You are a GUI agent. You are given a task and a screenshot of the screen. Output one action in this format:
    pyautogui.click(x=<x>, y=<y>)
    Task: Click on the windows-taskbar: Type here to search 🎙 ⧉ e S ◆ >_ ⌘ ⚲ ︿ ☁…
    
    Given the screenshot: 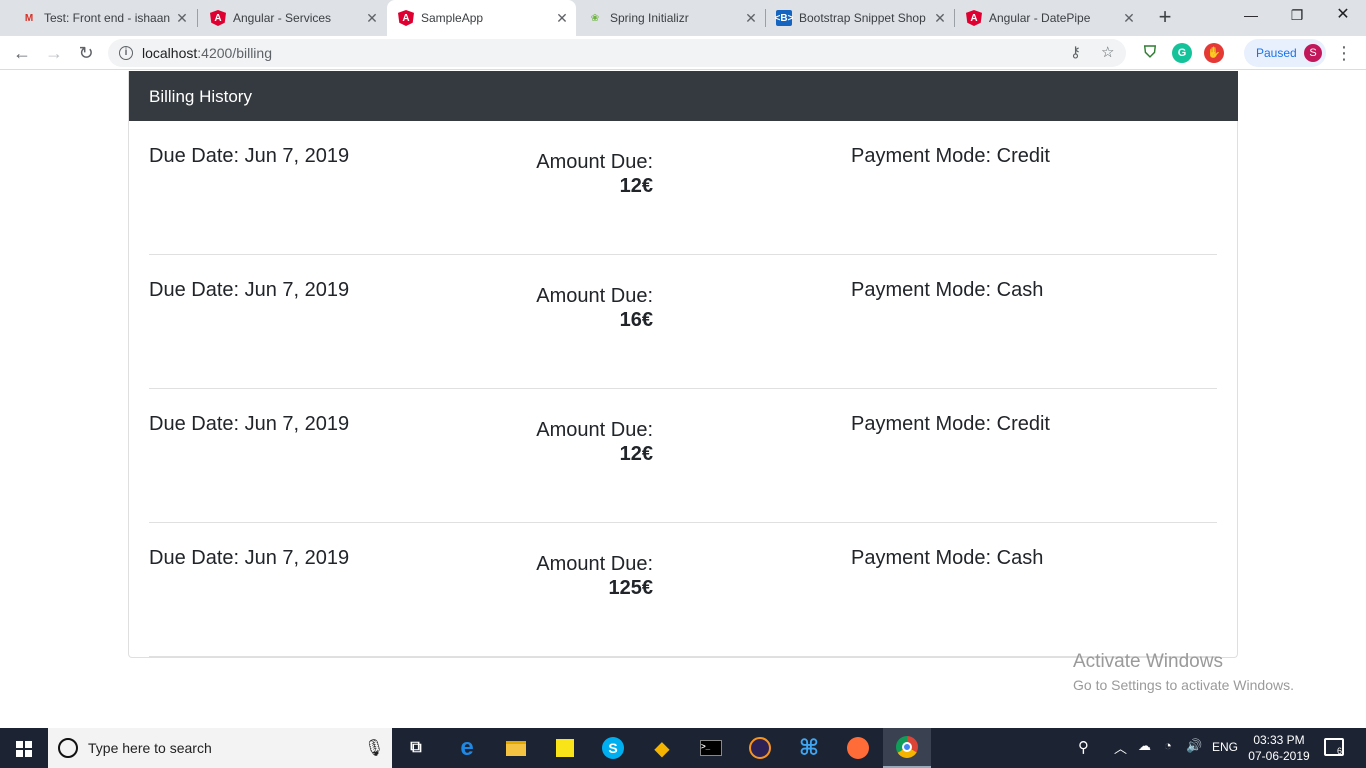 What is the action you would take?
    pyautogui.click(x=683, y=748)
    